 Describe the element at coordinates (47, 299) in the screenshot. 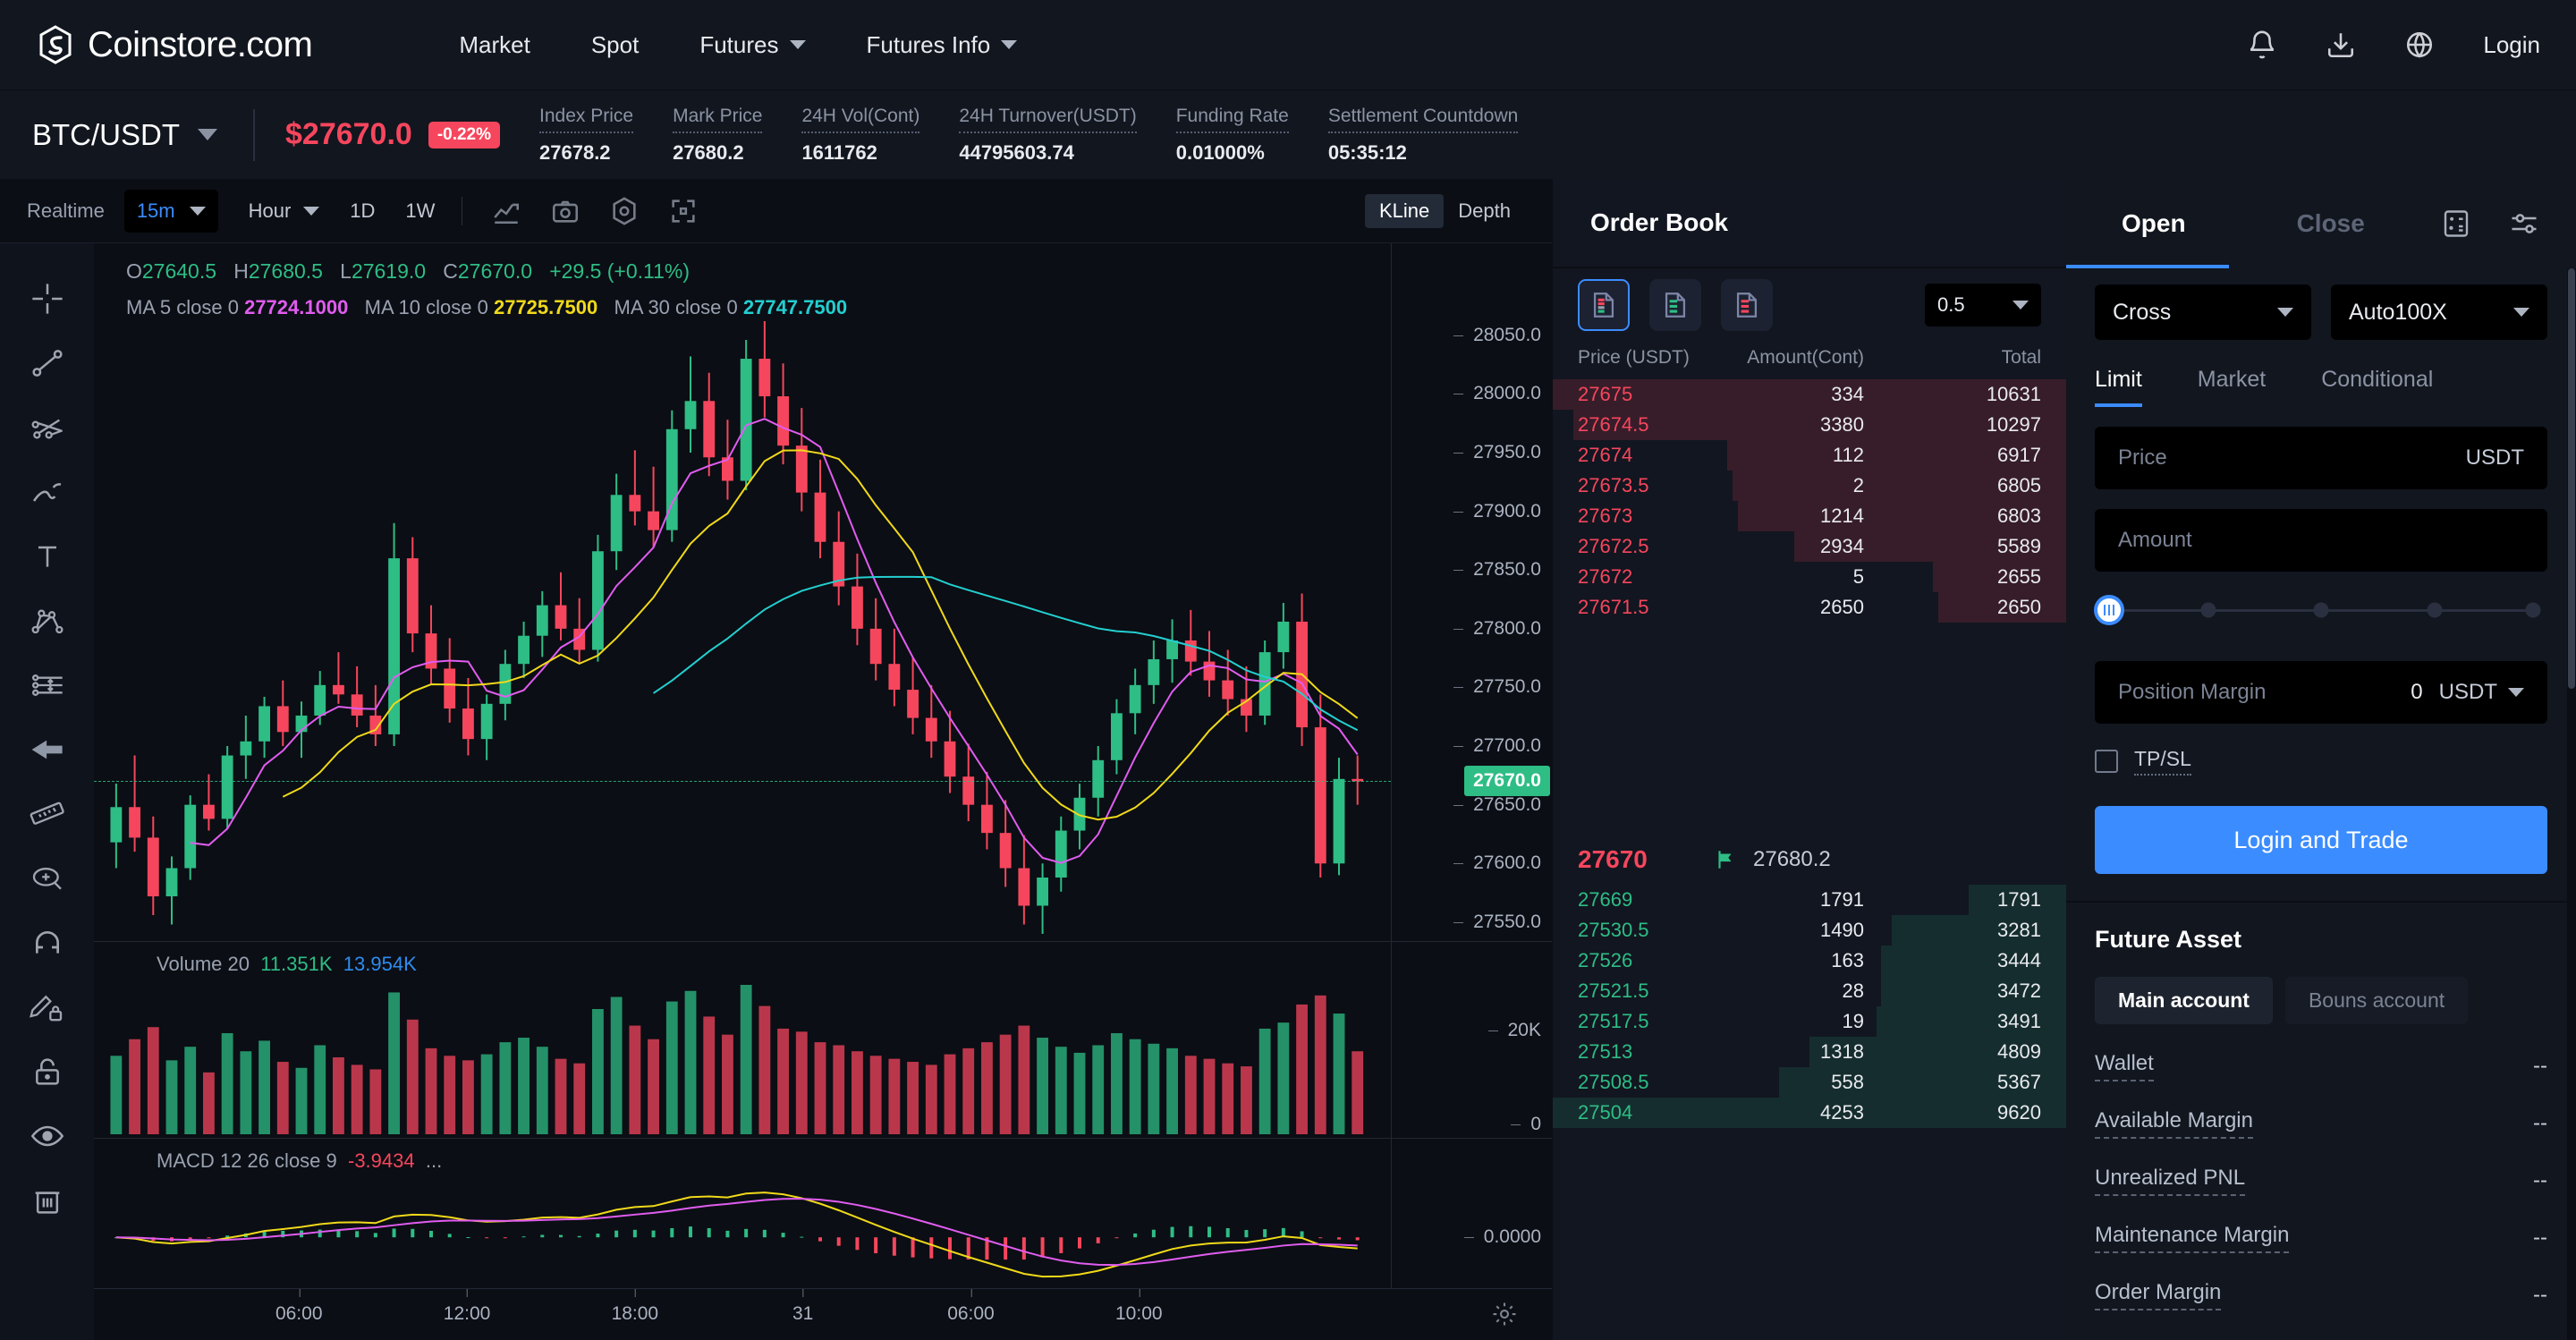

I see `crosshair-icon` at that location.